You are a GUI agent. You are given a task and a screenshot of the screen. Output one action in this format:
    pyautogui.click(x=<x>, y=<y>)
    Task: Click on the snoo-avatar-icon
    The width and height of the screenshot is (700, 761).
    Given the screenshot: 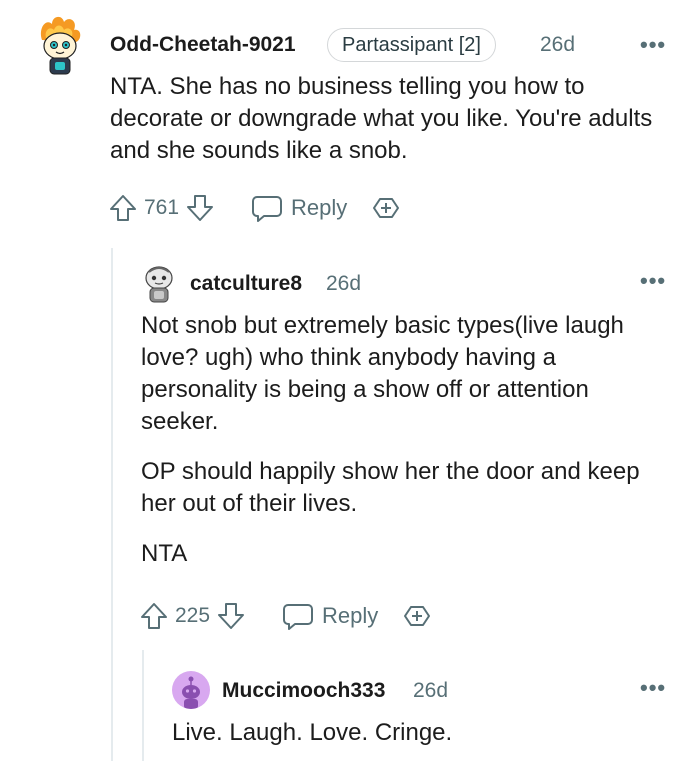 What is the action you would take?
    pyautogui.click(x=159, y=284)
    